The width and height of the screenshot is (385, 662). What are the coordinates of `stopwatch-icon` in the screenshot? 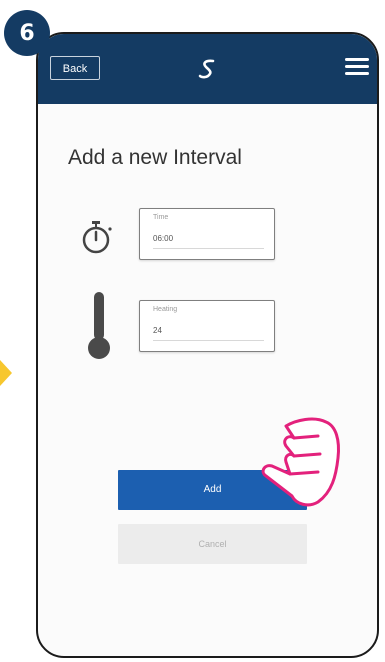 It's located at (97, 237).